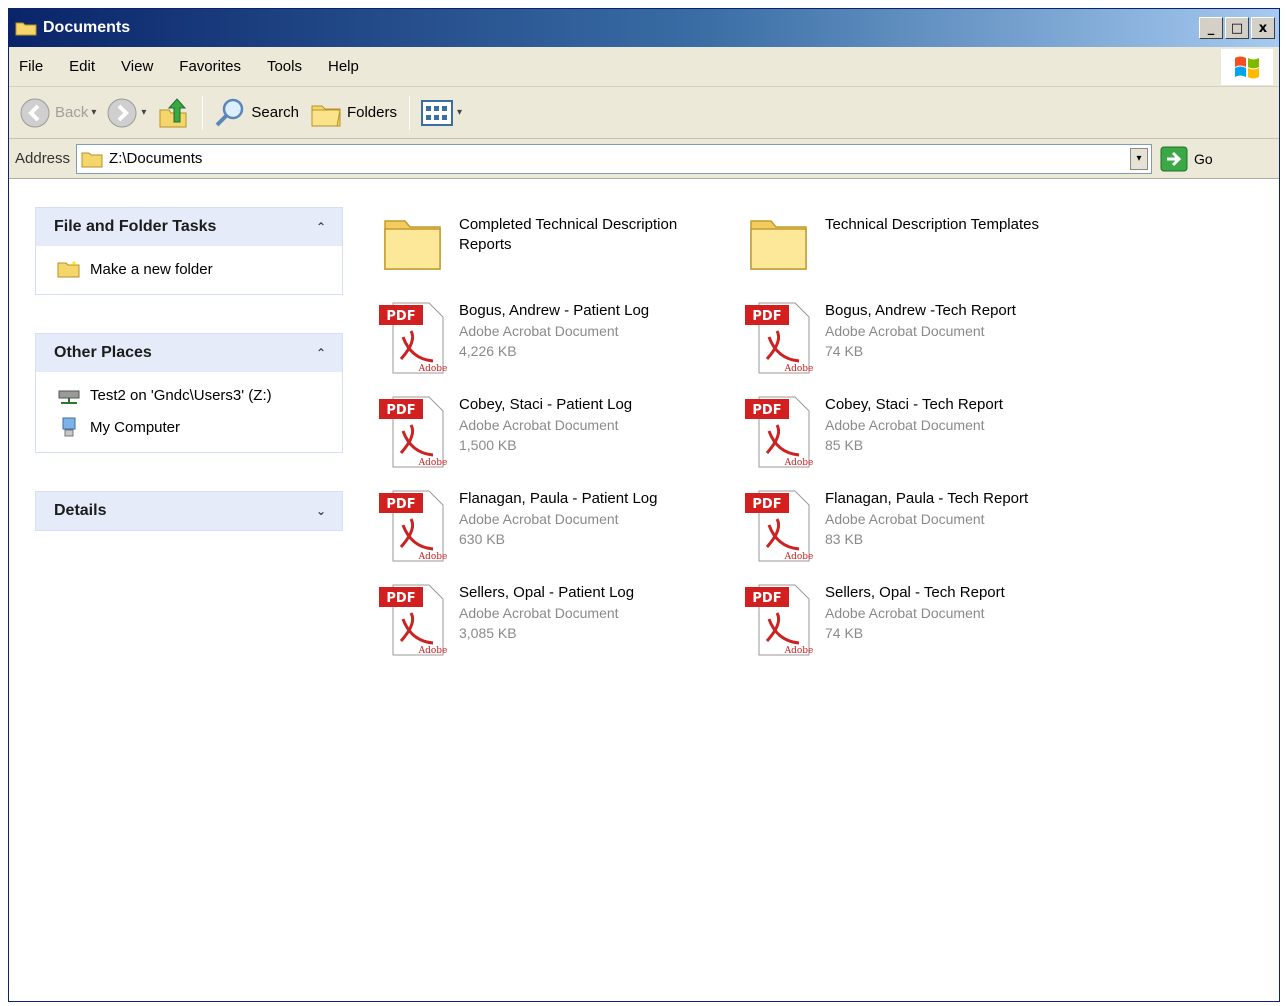 This screenshot has width=1286, height=1006. Describe the element at coordinates (1247, 66) in the screenshot. I see `windows-logo-icon` at that location.